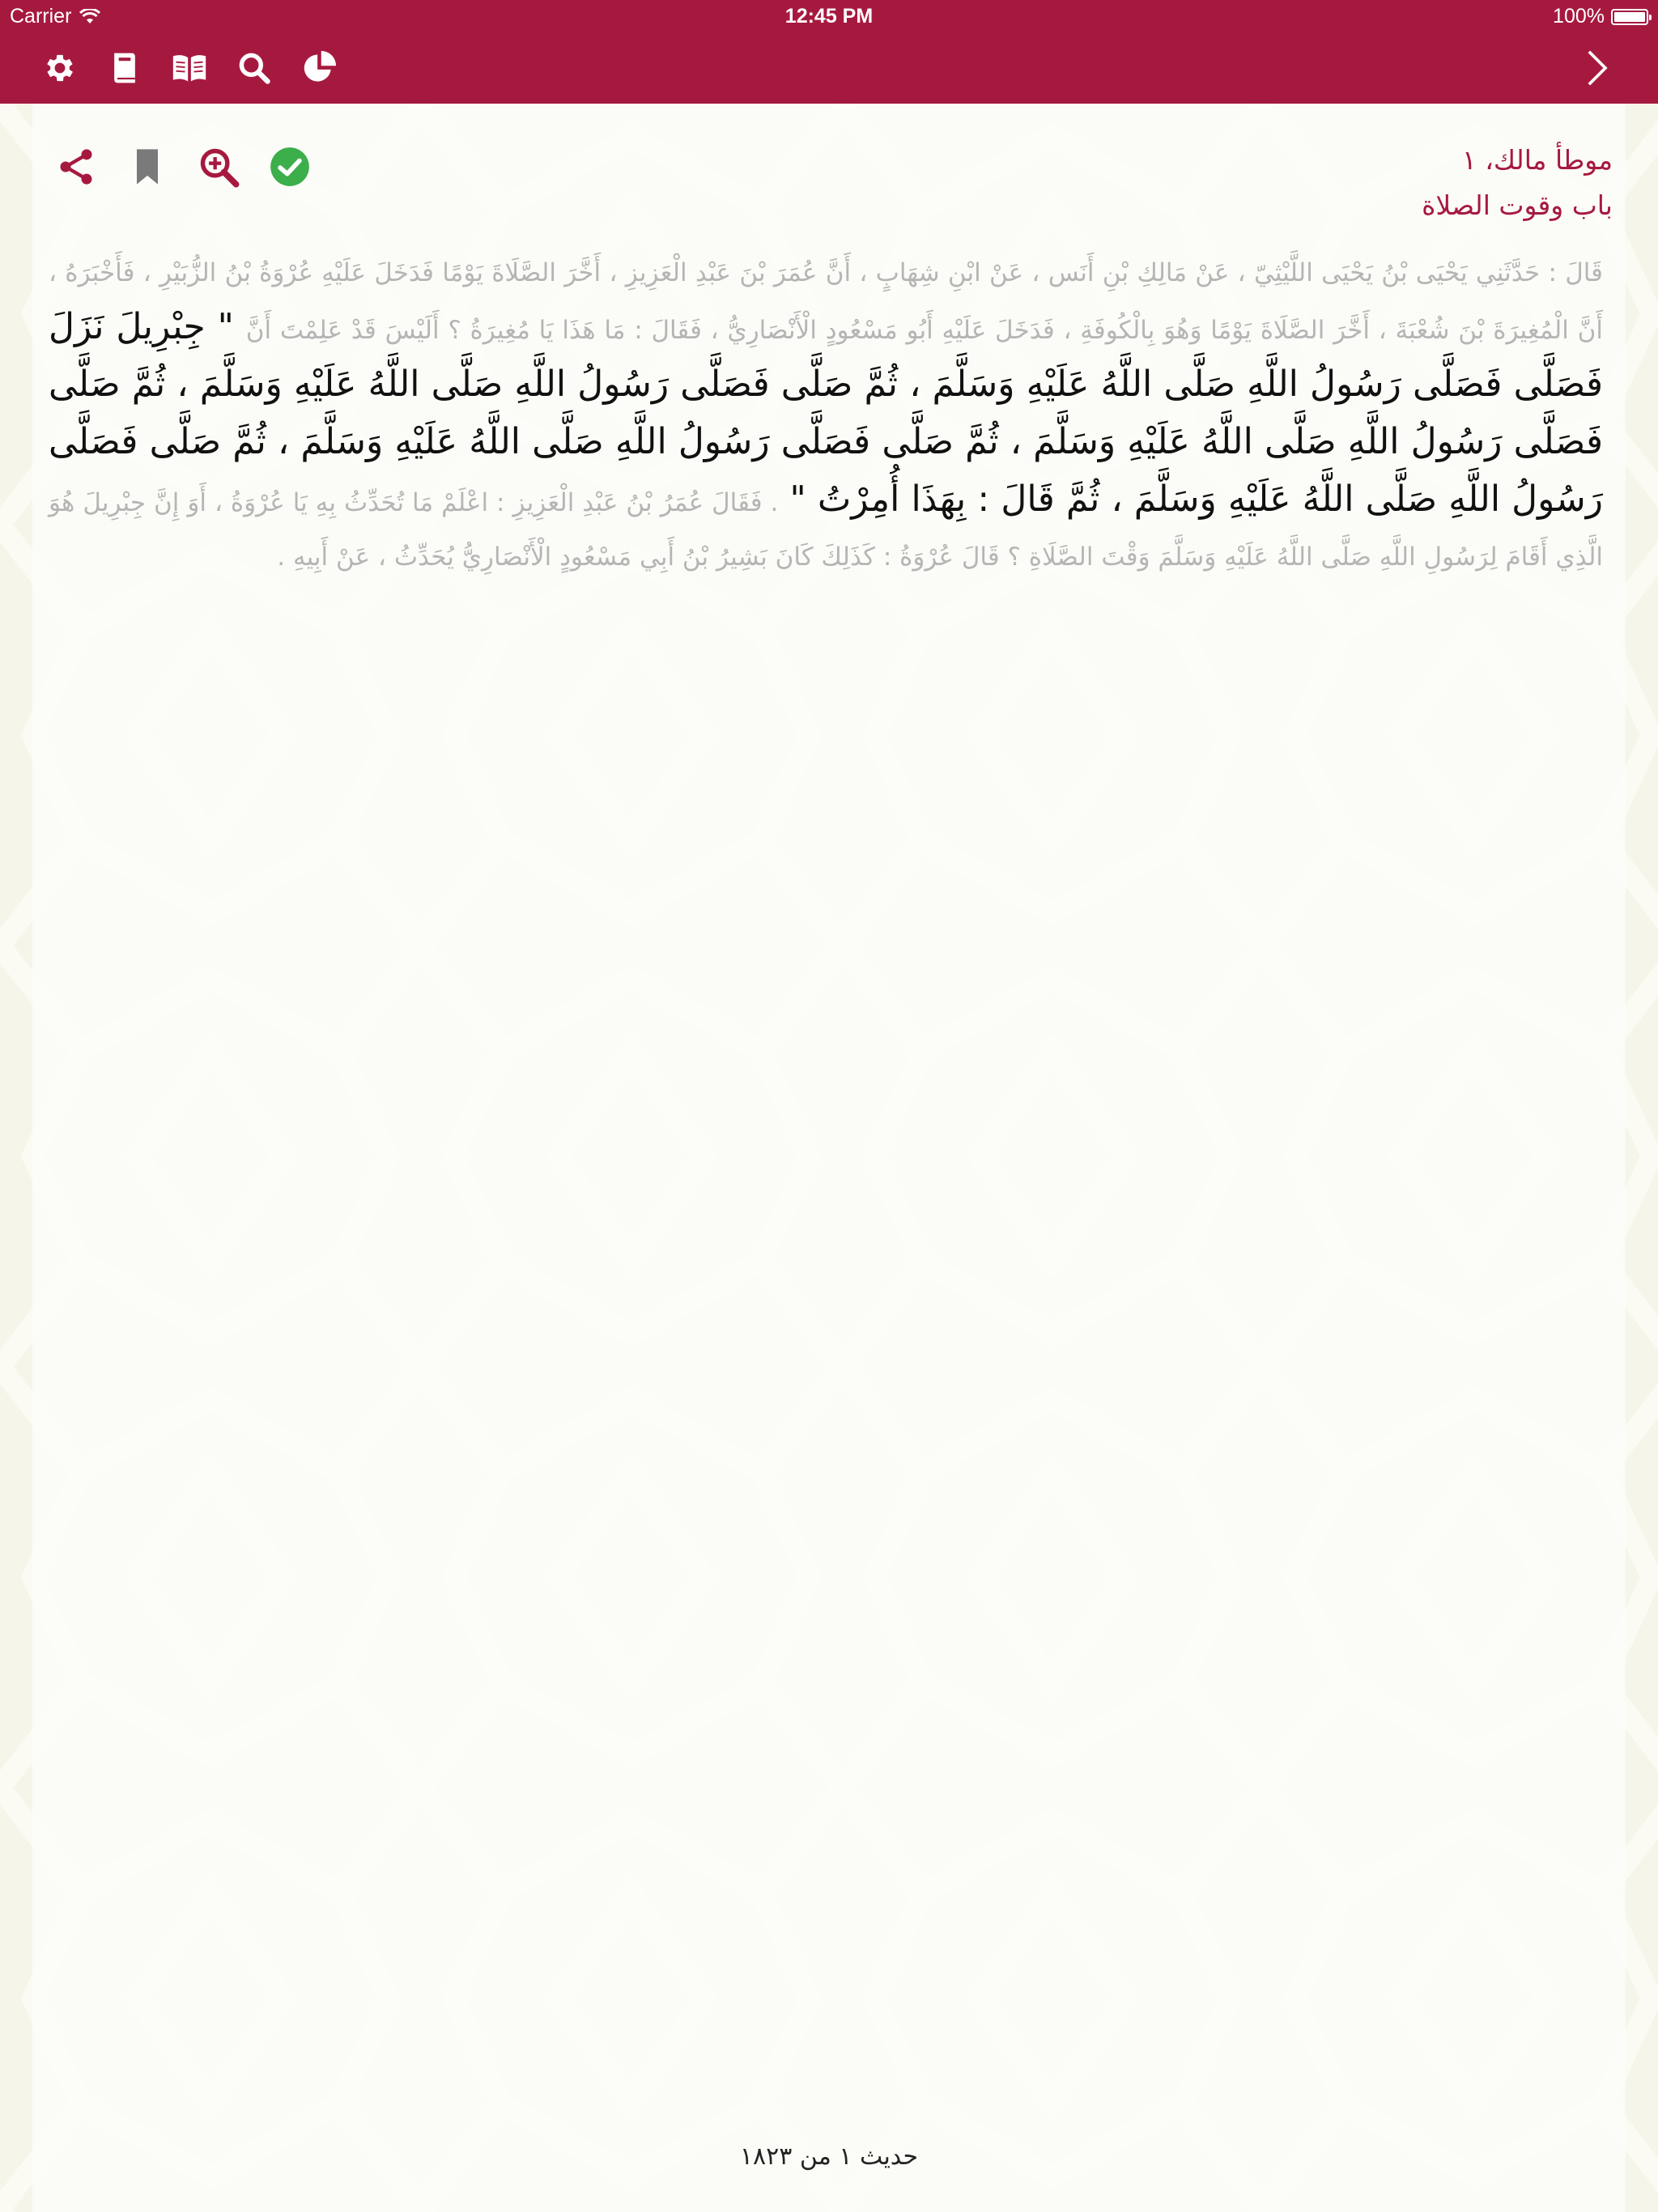  I want to click on bookmark-button, so click(147, 166).